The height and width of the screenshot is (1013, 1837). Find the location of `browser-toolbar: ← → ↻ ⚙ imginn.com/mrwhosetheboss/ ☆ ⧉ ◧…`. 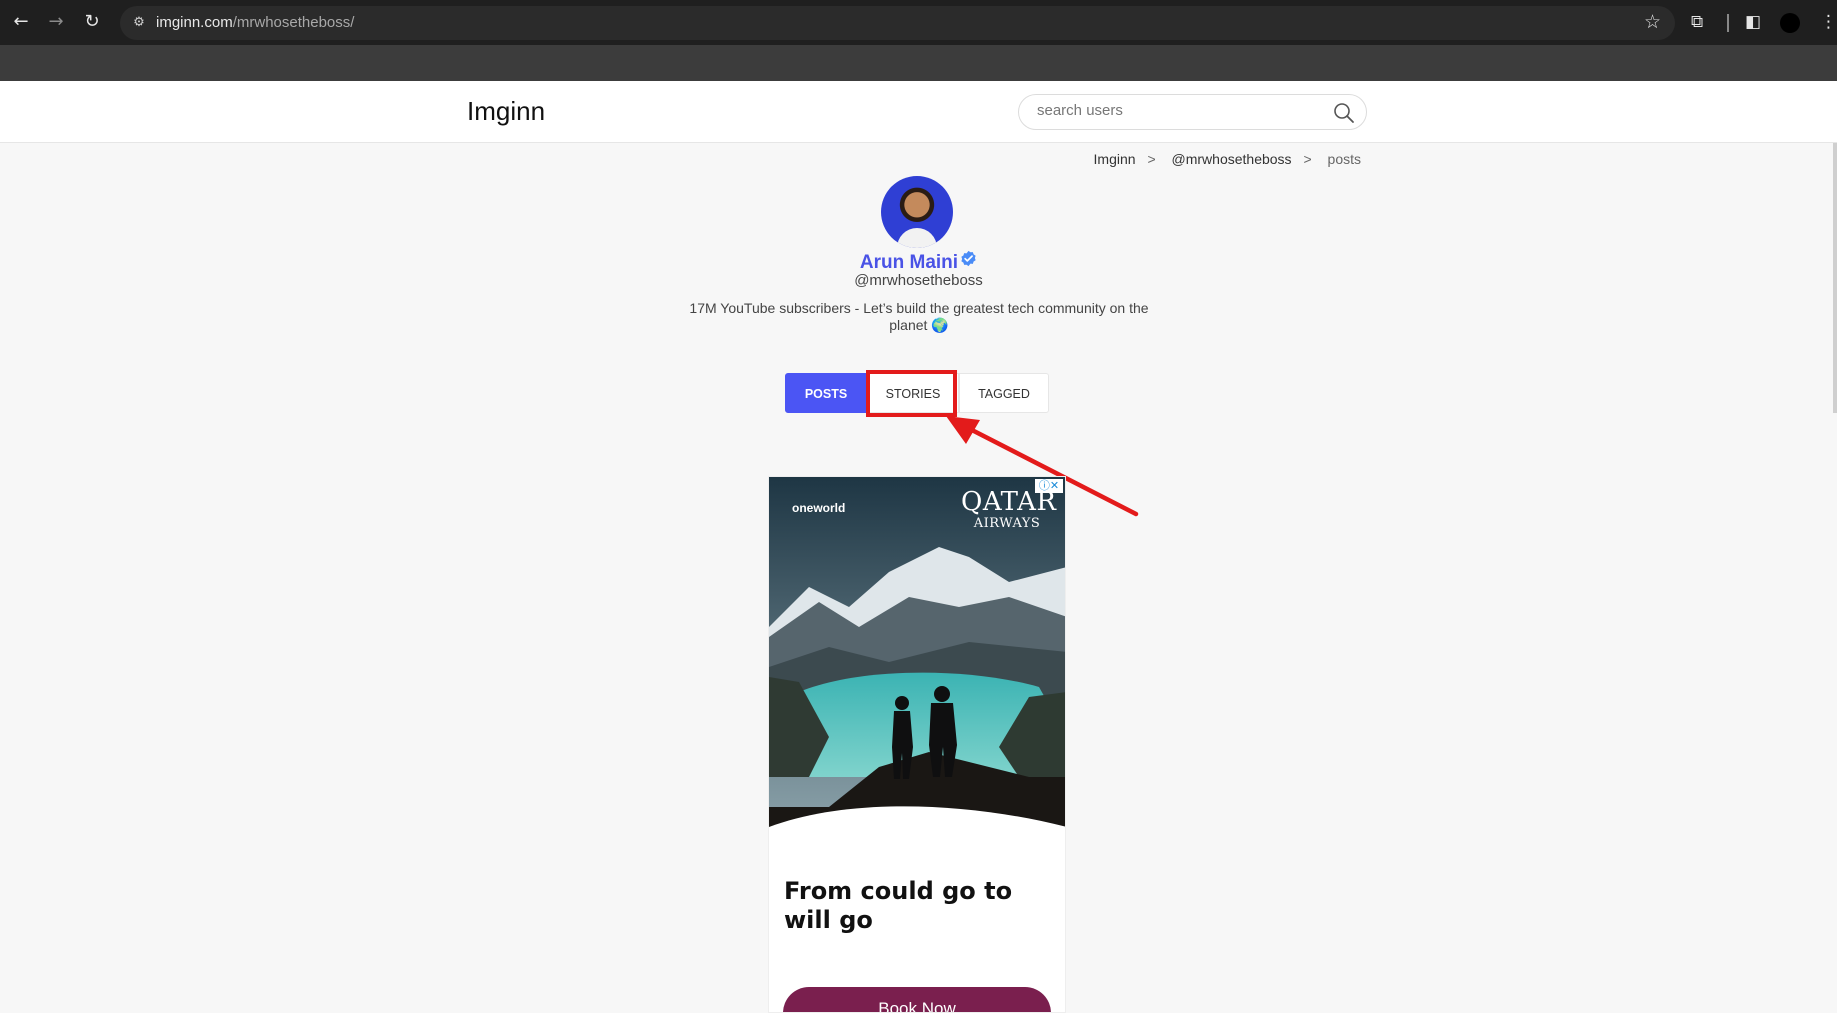

browser-toolbar: ← → ↻ ⚙ imginn.com/mrwhosetheboss/ ☆ ⧉ ◧… is located at coordinates (918, 22).